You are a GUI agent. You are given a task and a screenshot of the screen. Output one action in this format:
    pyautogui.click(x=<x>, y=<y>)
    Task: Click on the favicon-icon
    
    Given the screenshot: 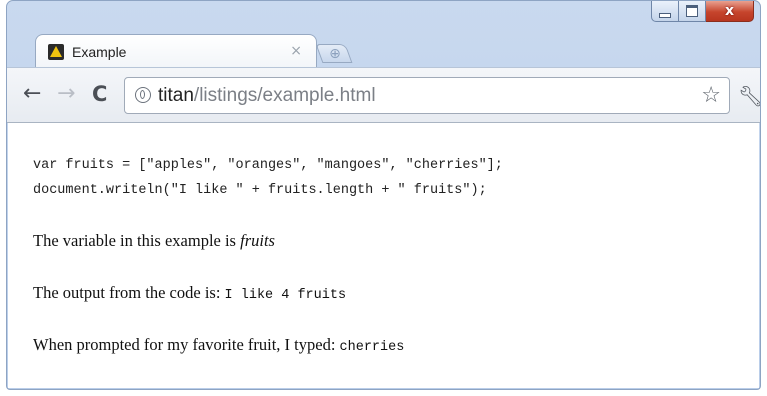 What is the action you would take?
    pyautogui.click(x=56, y=52)
    